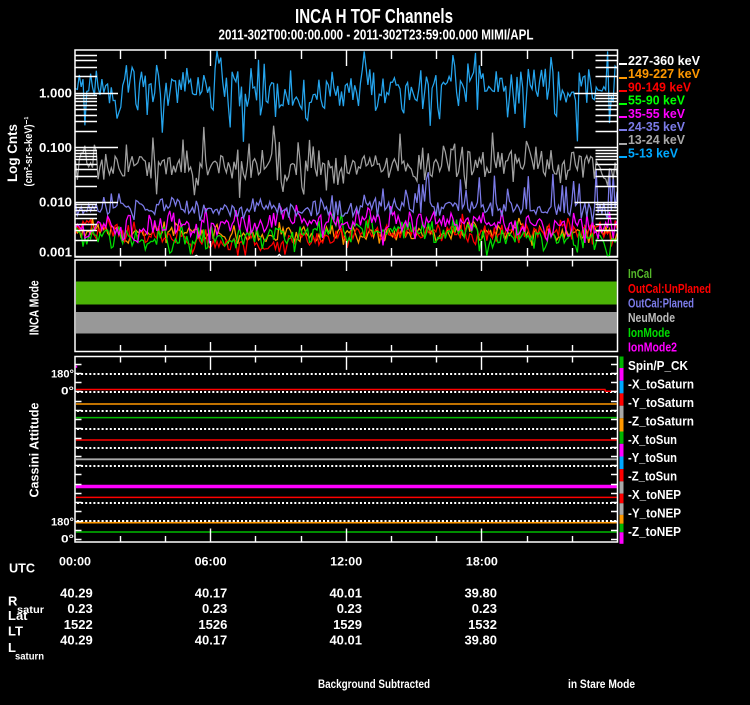 Image resolution: width=750 pixels, height=705 pixels. I want to click on svg-text: -X_toNEP, so click(654, 494).